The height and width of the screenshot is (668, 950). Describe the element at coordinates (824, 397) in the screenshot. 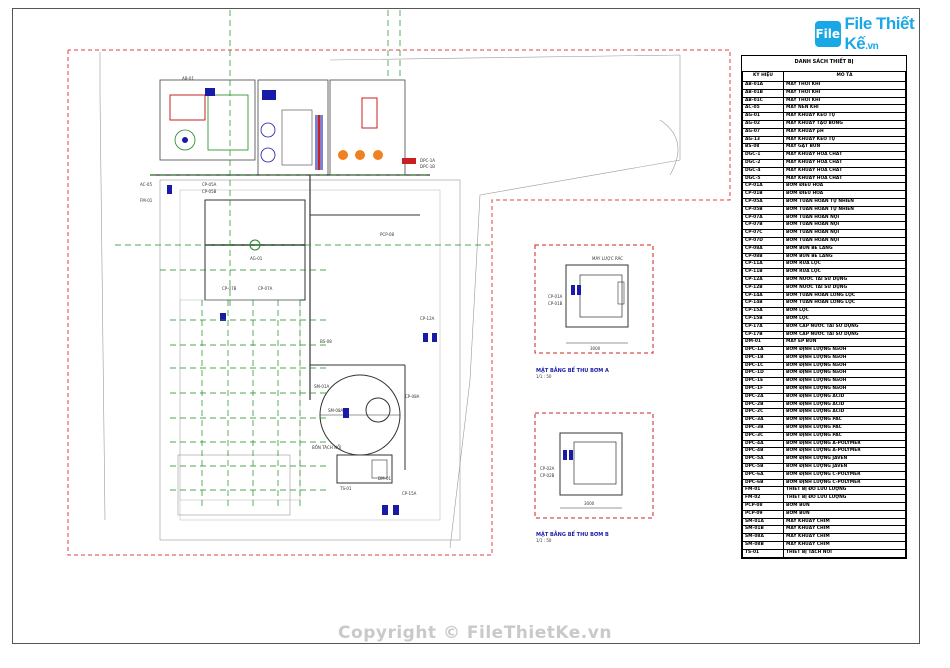

I see `table-row: DPC-2A BƠM ĐỊNH LƯỢNG ACID` at that location.